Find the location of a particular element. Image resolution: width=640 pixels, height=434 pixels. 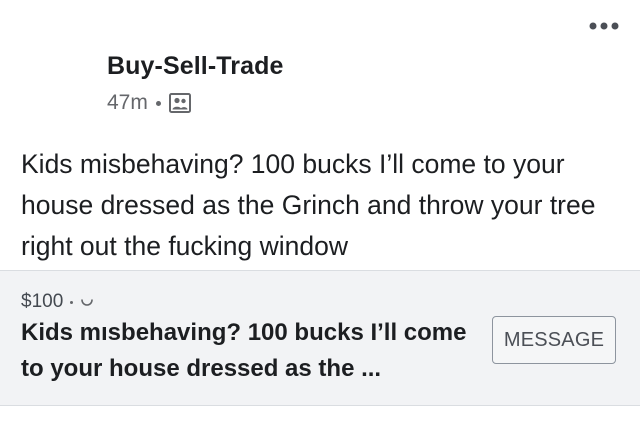

loading-icon is located at coordinates (87, 302).